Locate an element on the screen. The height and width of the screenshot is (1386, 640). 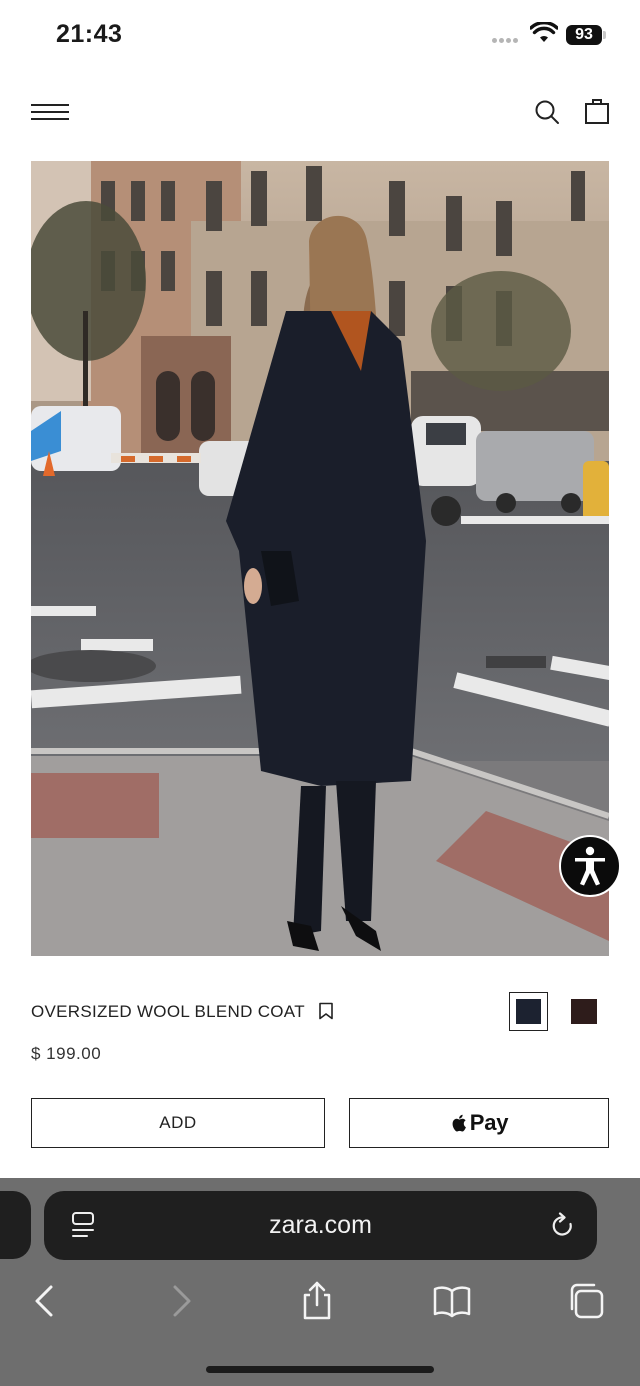
bookmarks-icon is located at coordinates (452, 1301).